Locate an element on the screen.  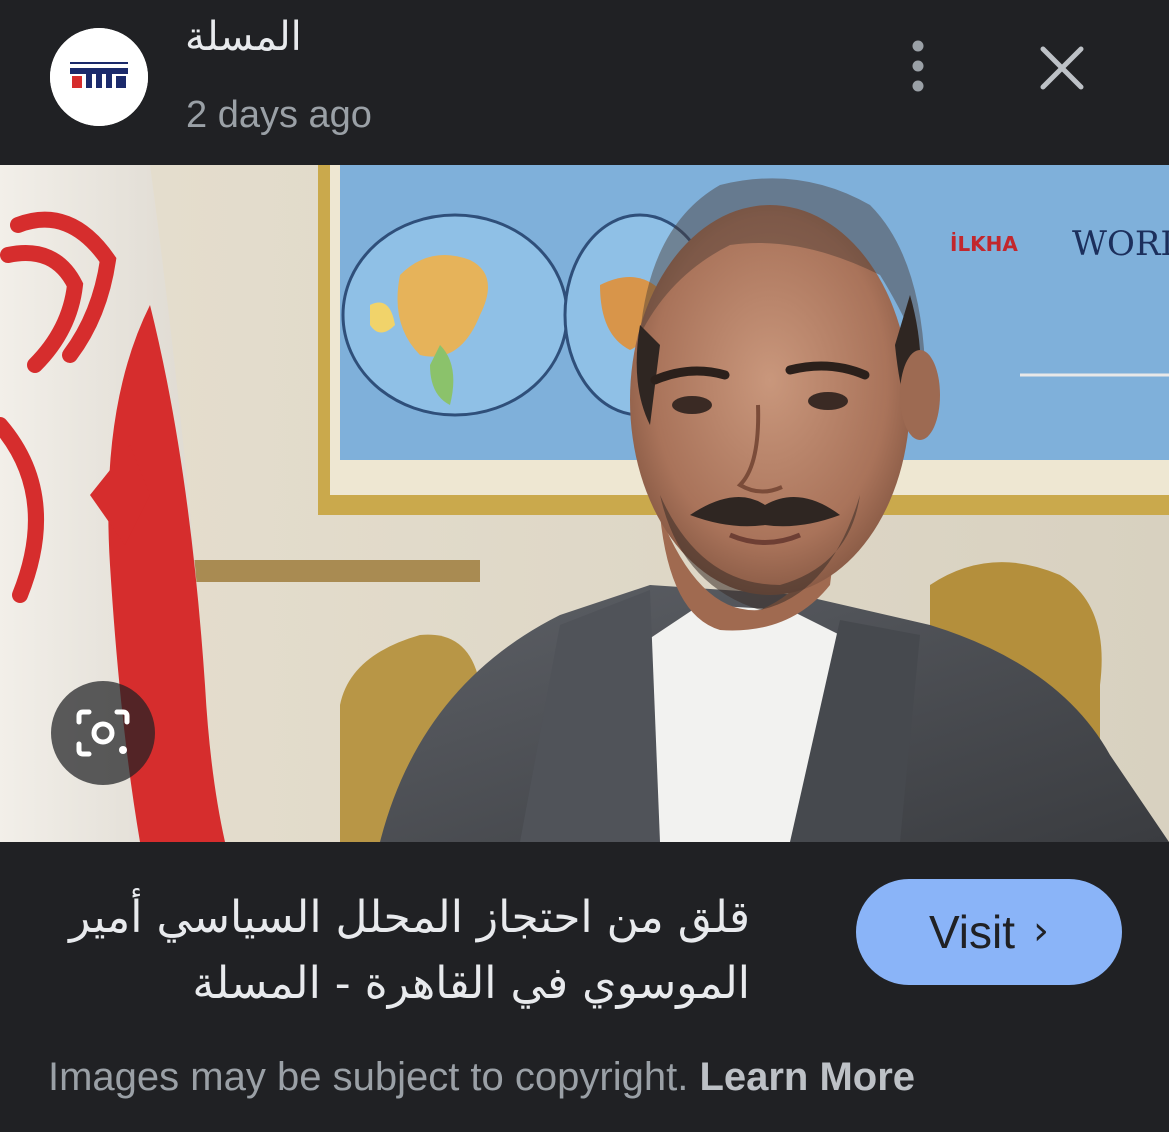
source-logo is located at coordinates (99, 77).